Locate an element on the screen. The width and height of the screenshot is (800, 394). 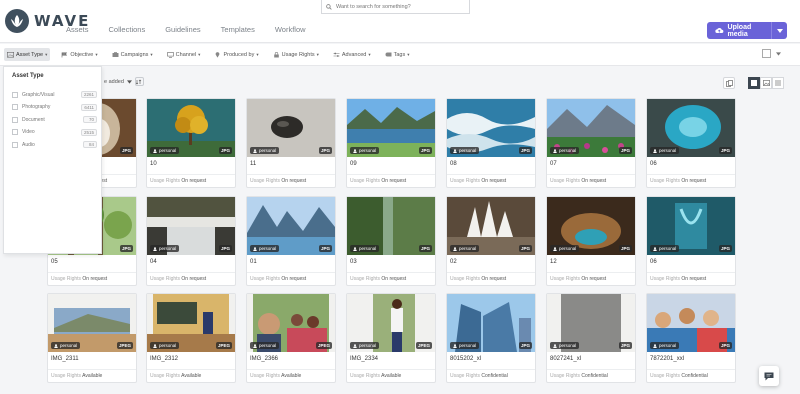
lock-icon is located at coordinates (276, 54).